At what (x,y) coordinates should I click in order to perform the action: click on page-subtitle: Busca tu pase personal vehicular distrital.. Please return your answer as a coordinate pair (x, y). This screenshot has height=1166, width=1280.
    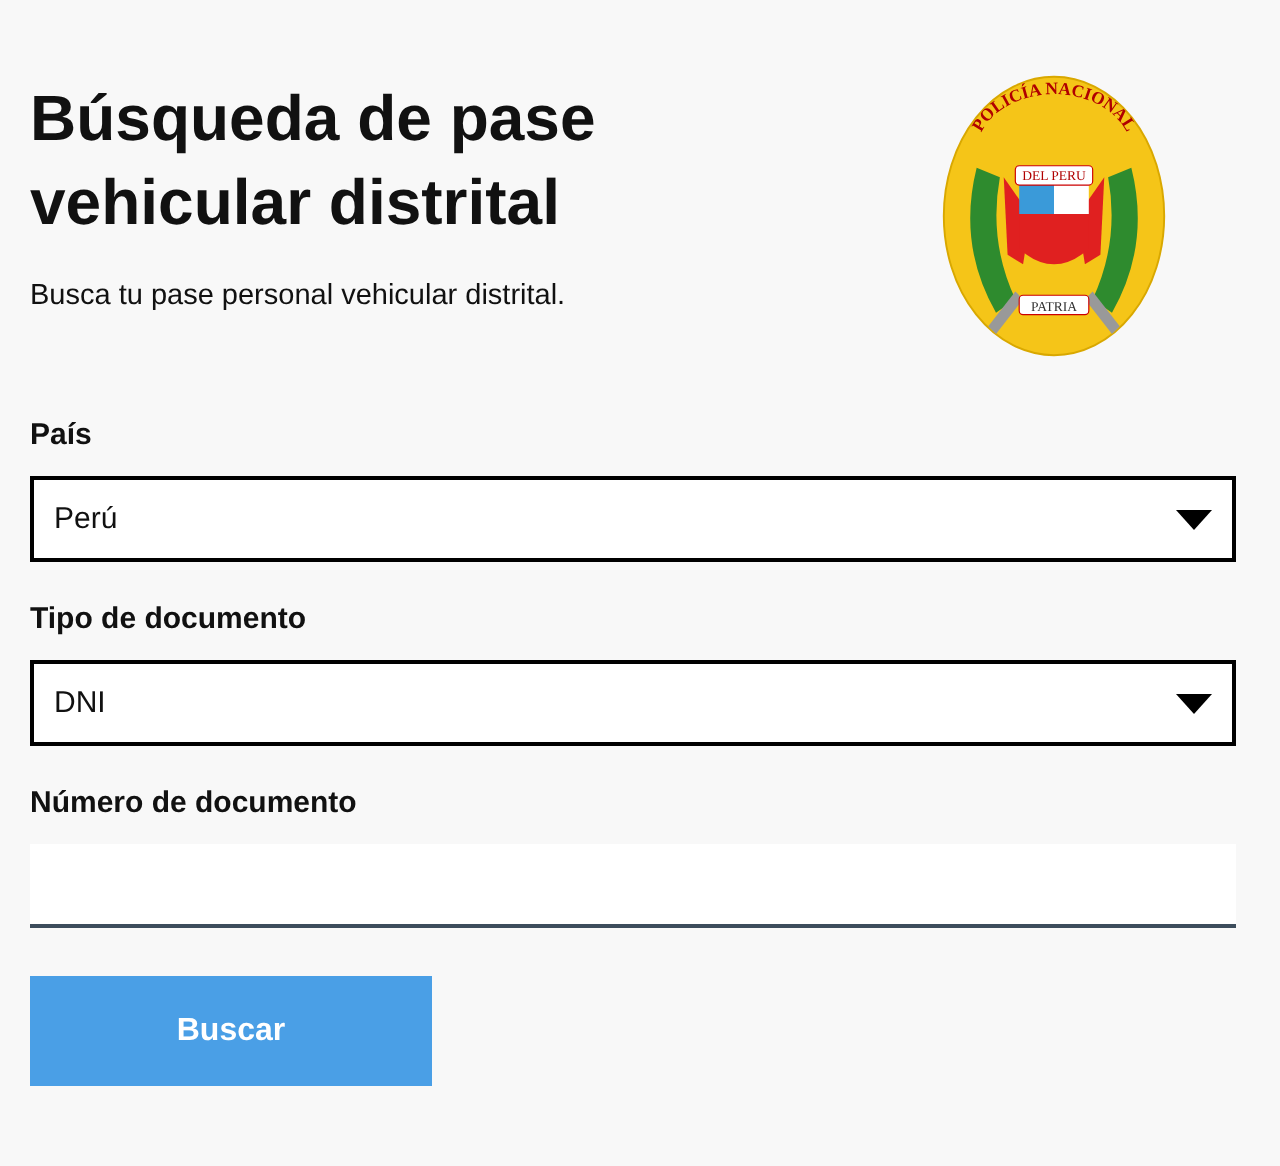
    Looking at the image, I should click on (299, 296).